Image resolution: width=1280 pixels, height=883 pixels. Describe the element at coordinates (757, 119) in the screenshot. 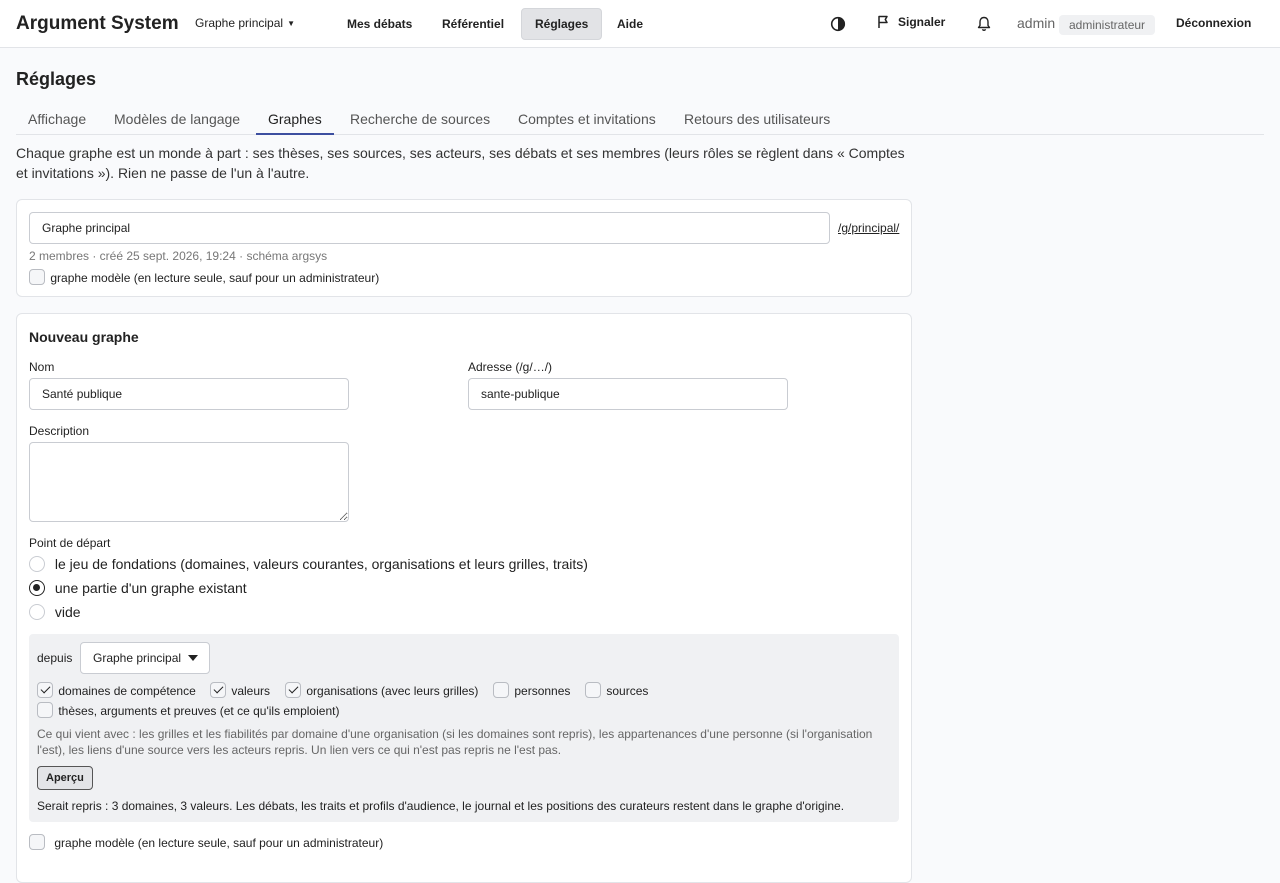

I see `tab-retours-des-utilisateurs: Retours des utilisateurs` at that location.